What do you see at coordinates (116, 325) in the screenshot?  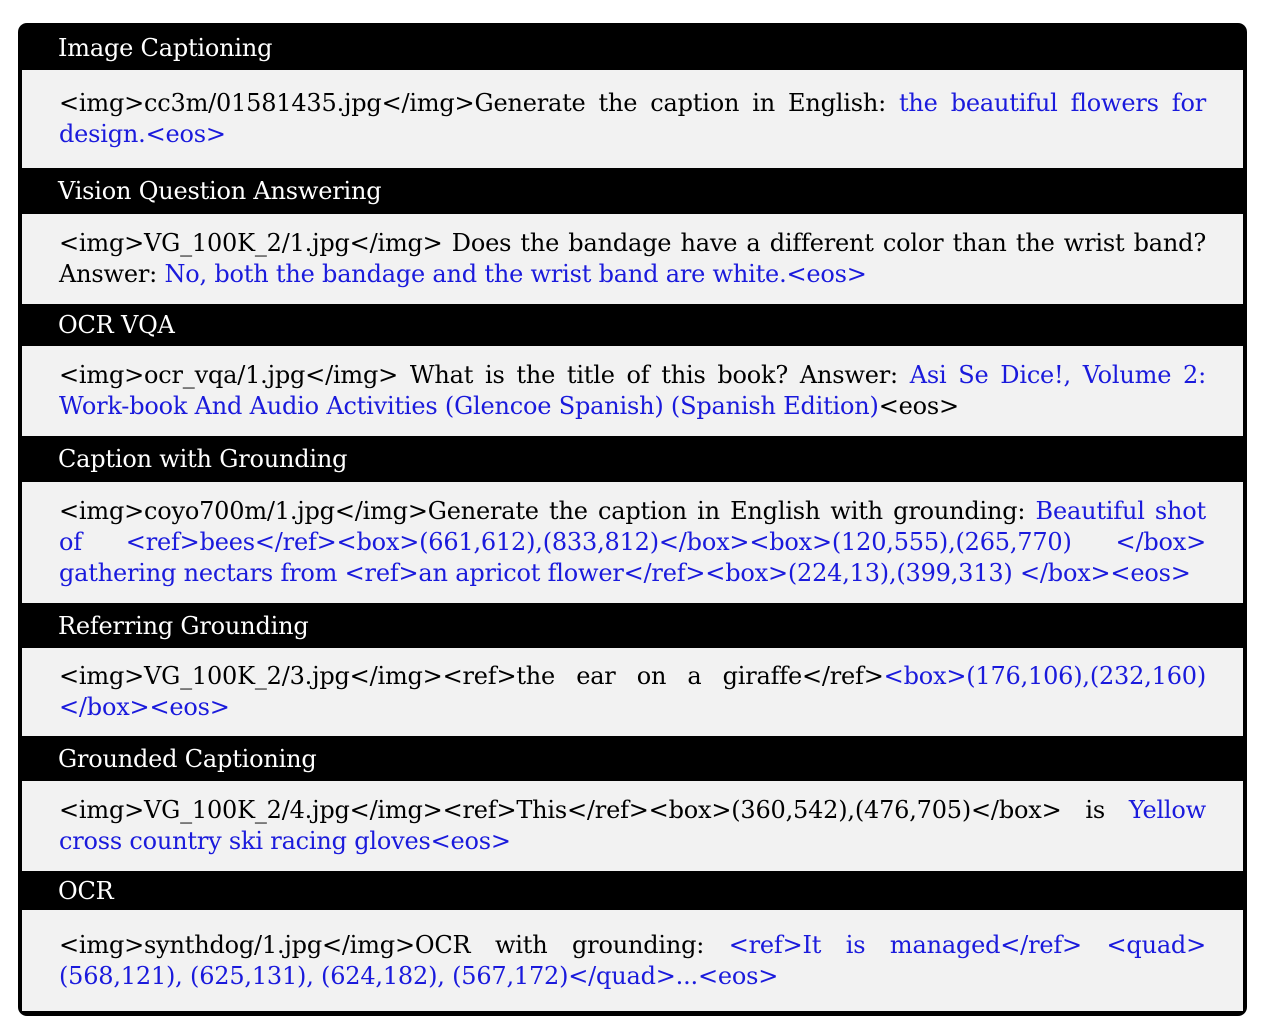 I see `section-title: OCR VQA` at bounding box center [116, 325].